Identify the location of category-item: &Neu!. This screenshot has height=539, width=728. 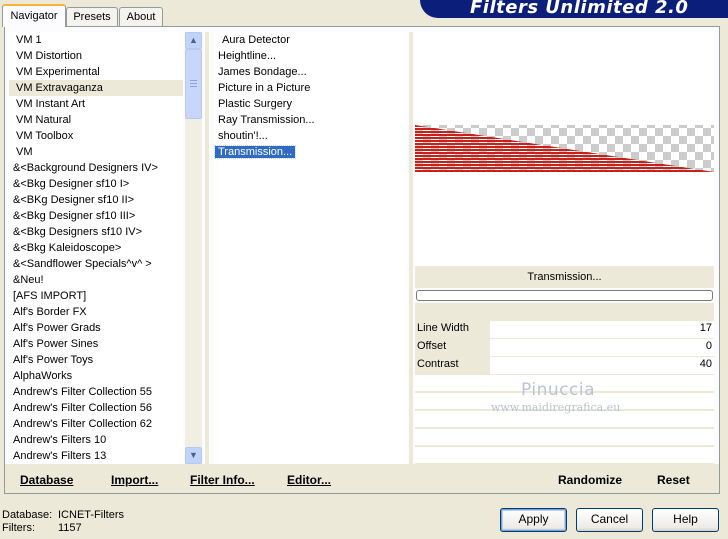
(96, 280).